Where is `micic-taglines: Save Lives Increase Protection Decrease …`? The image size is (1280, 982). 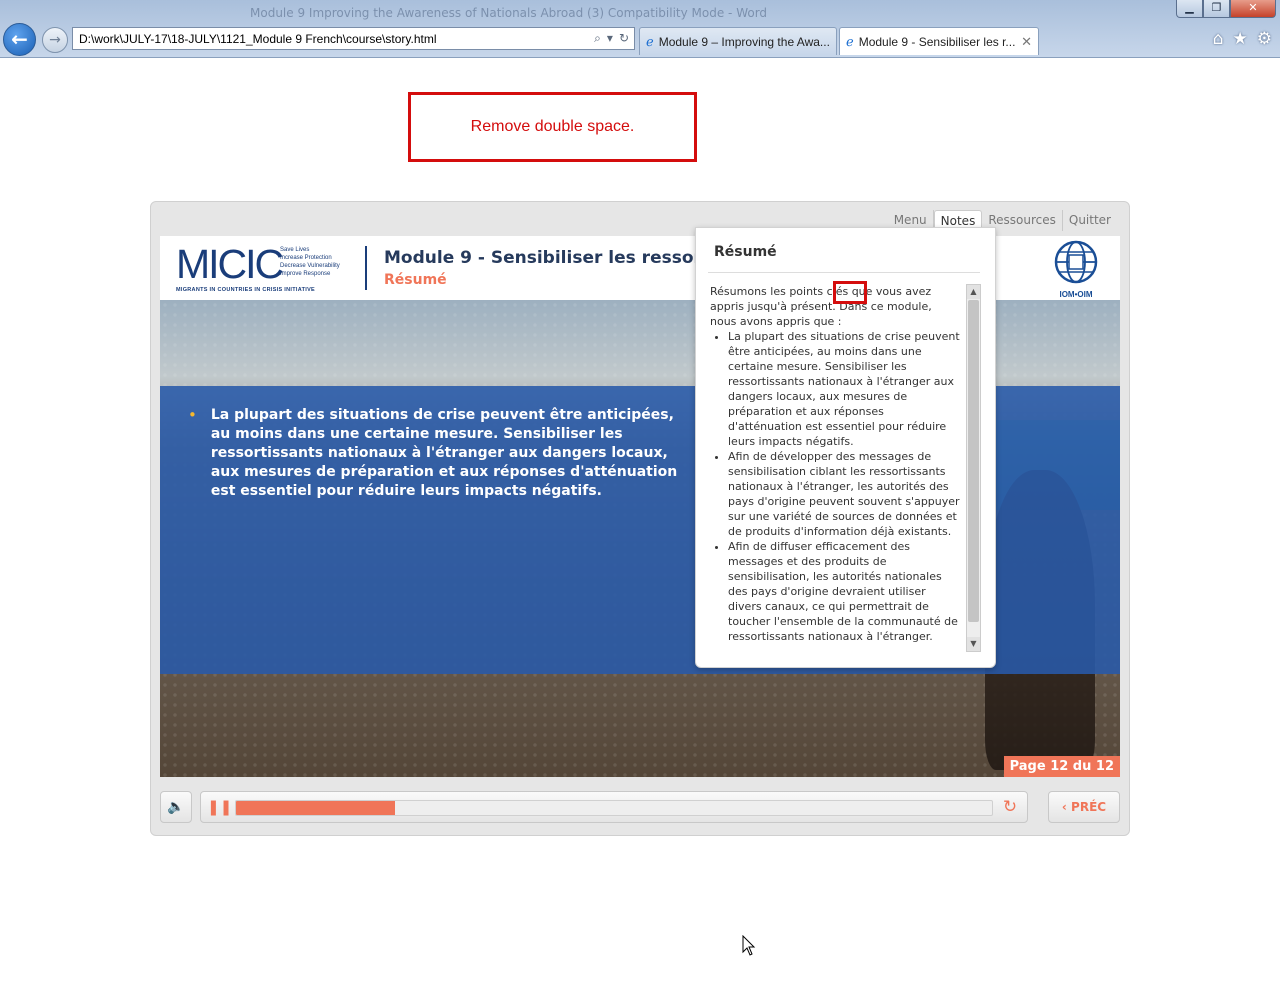 micic-taglines: Save Lives Increase Protection Decrease … is located at coordinates (310, 262).